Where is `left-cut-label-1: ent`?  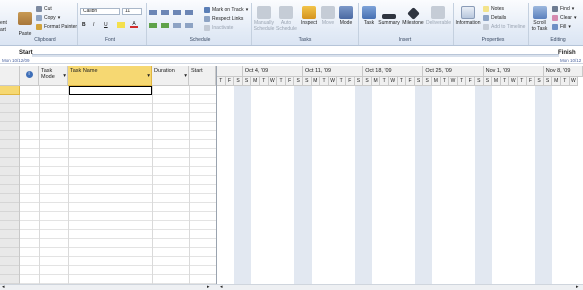
left-cut-label-1: ent is located at coordinates (3, 23).